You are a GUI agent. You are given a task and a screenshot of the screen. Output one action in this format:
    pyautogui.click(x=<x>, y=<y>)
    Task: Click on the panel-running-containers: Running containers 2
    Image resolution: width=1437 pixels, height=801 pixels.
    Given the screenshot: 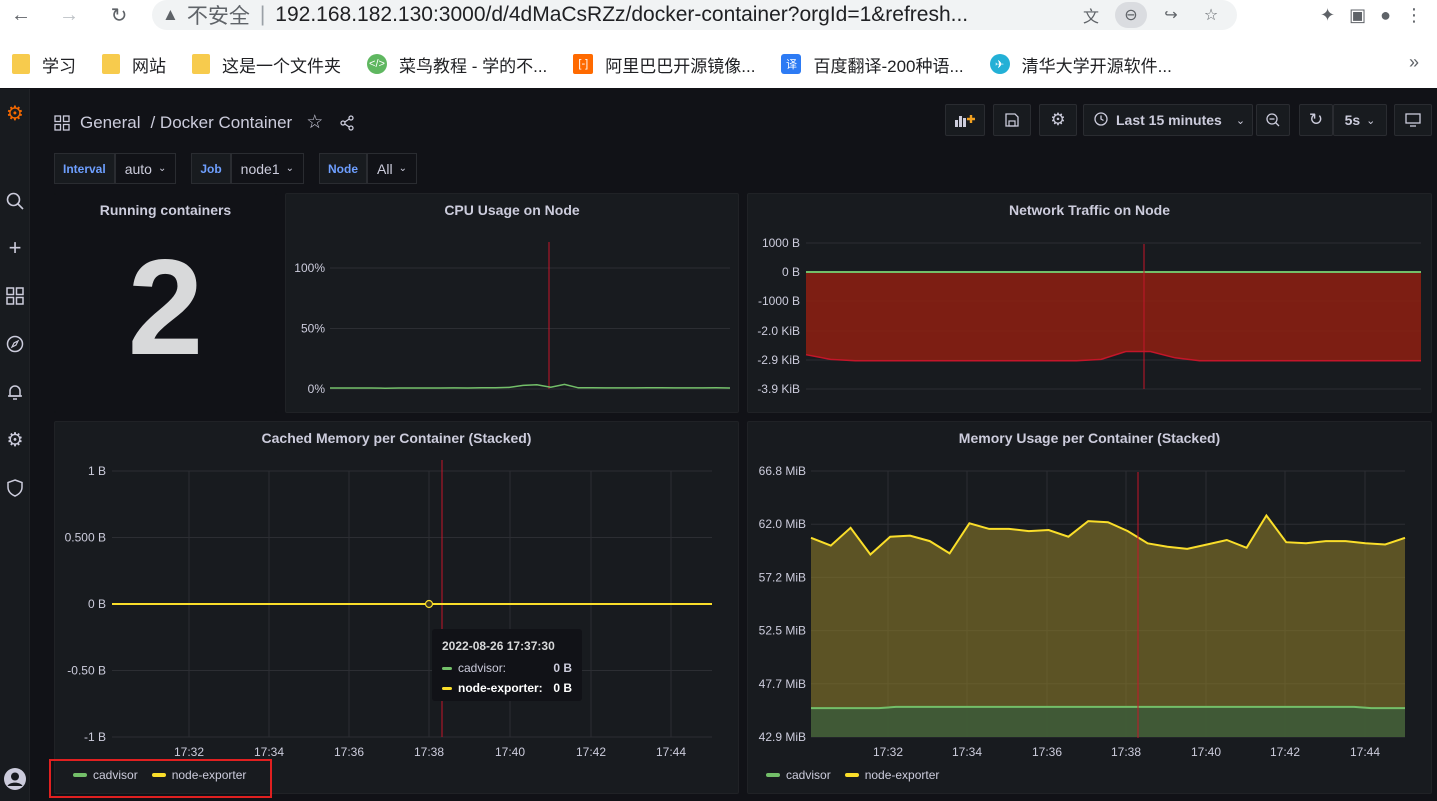 What is the action you would take?
    pyautogui.click(x=165, y=303)
    